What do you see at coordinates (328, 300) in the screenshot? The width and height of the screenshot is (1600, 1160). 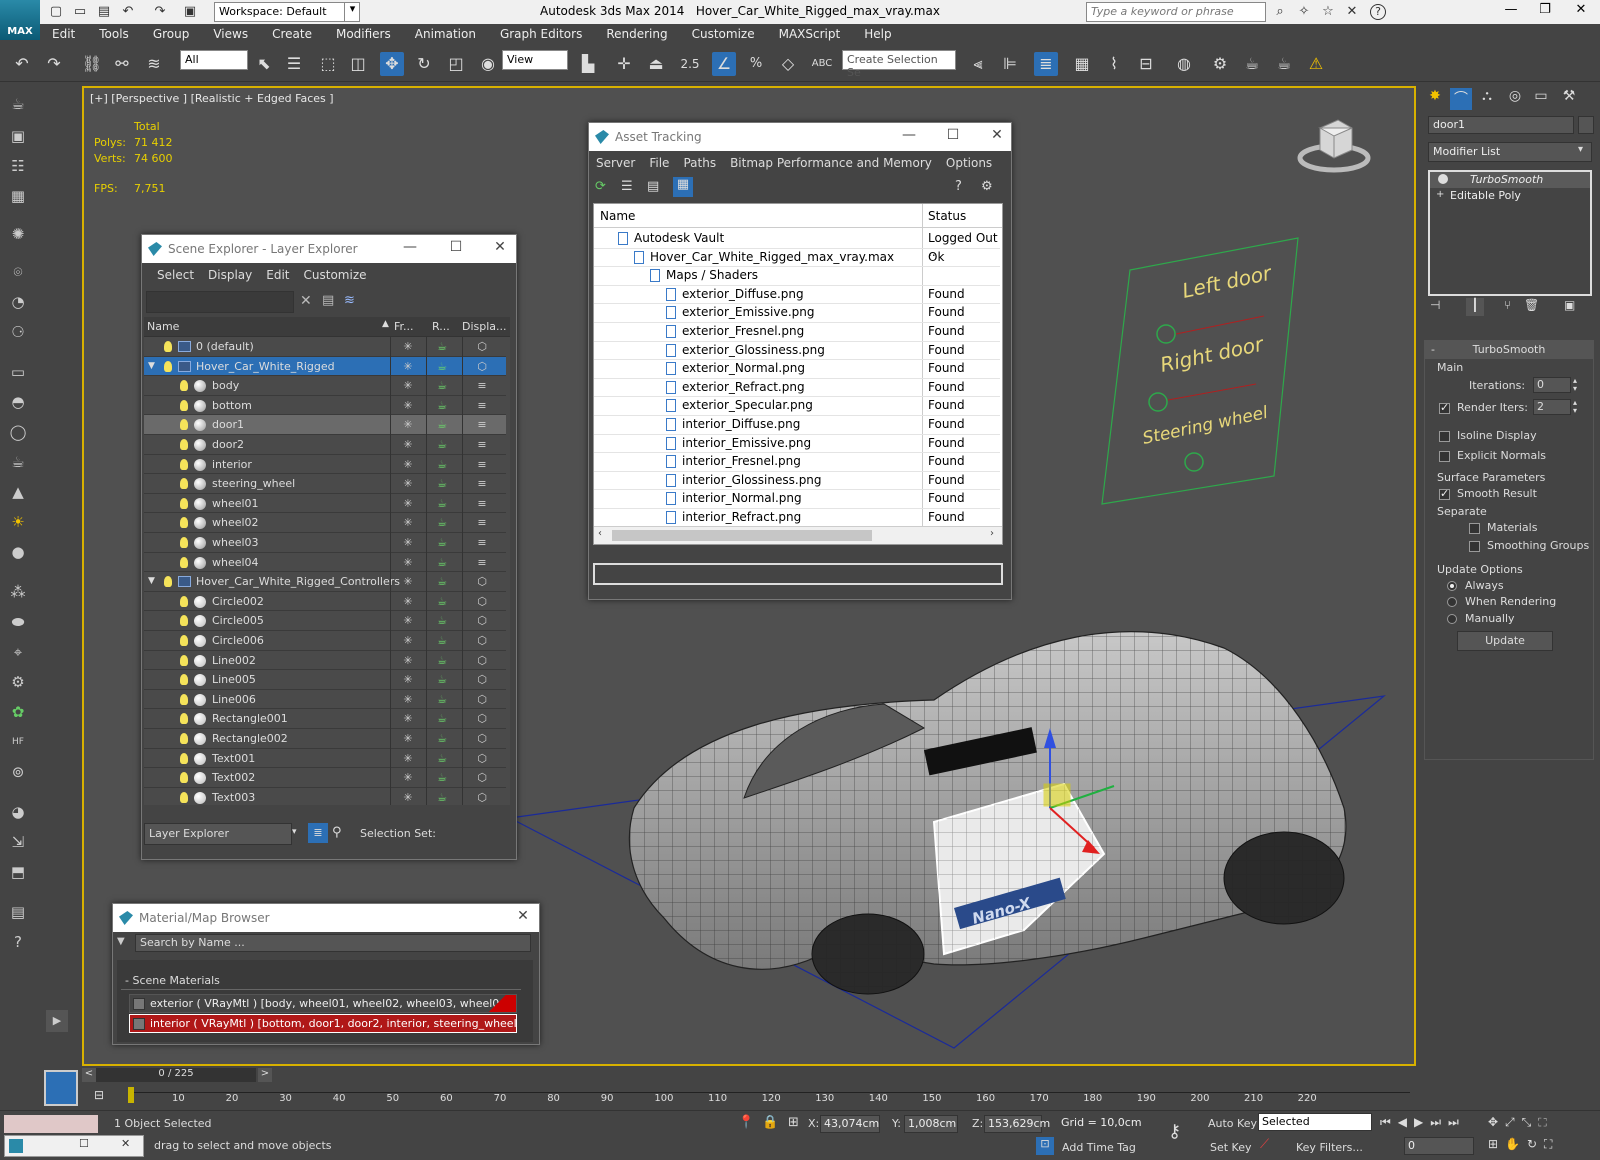 I see `new-layer-icon: ▤` at bounding box center [328, 300].